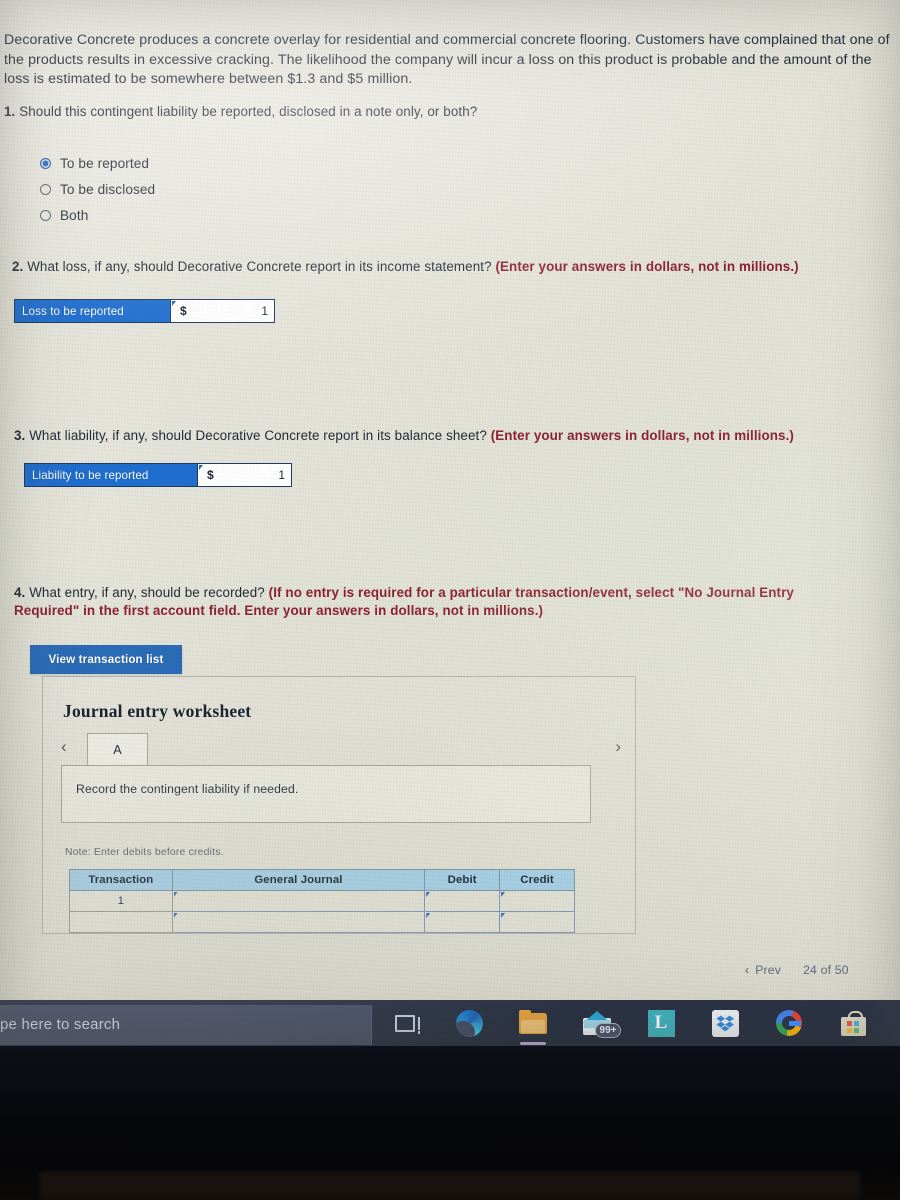  I want to click on debits-before-credits-note: Note: Enter debits before credits., so click(144, 852).